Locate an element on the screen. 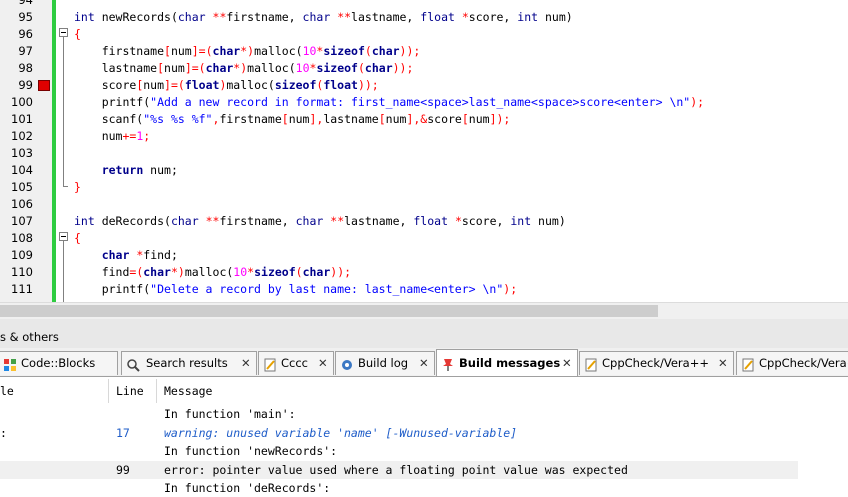  horizontal-scrollbar is located at coordinates (424, 310).